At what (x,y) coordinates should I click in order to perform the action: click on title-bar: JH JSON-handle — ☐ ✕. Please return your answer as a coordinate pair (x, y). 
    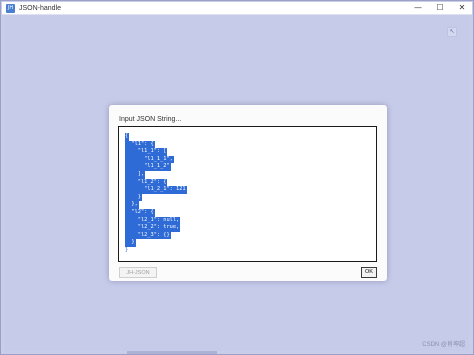
    Looking at the image, I should click on (237, 8).